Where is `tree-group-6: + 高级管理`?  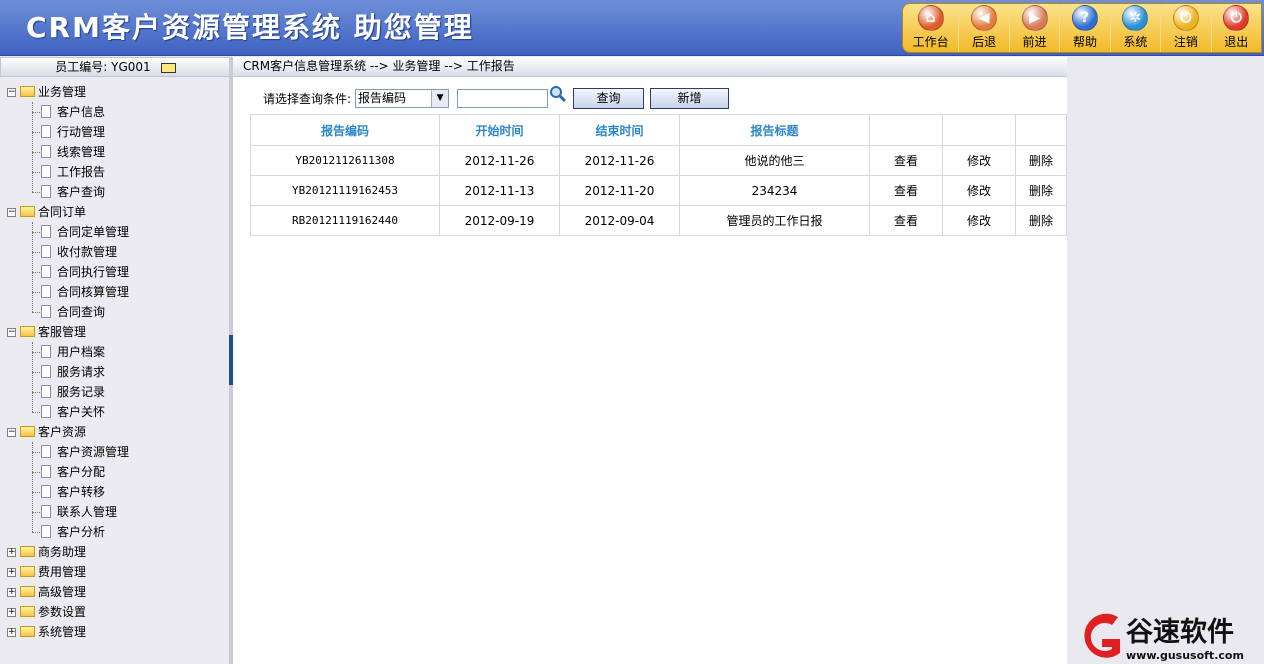
tree-group-6: + 高级管理 is located at coordinates (114, 592).